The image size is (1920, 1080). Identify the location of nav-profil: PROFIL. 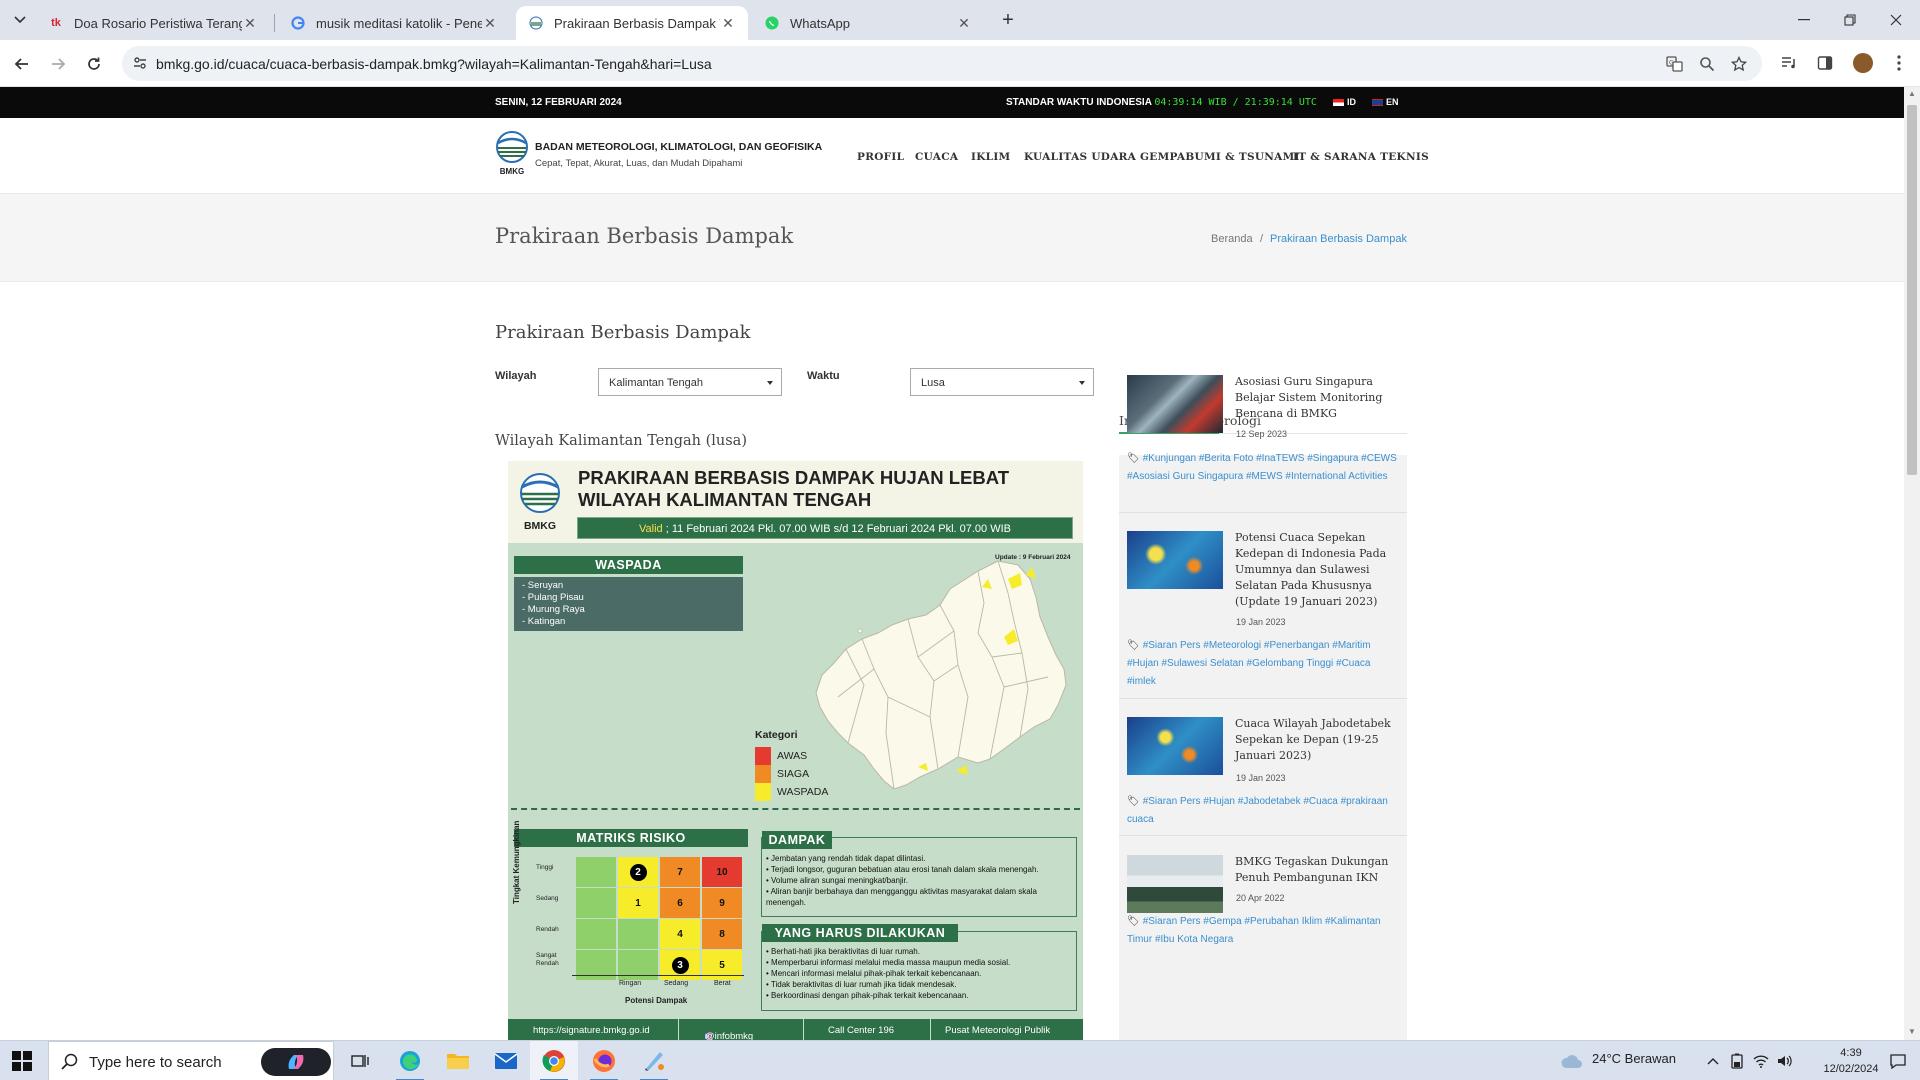
(880, 157).